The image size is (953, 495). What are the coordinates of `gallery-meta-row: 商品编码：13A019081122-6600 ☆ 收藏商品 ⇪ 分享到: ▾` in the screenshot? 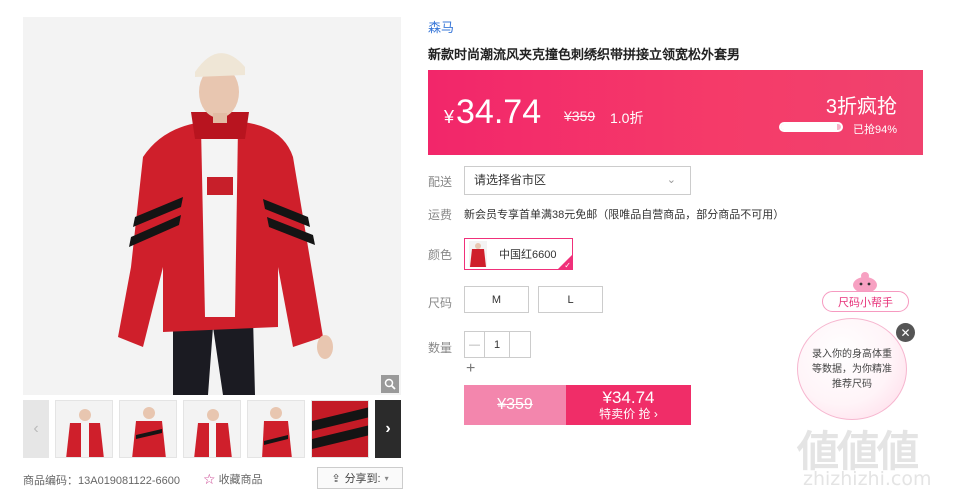 It's located at (213, 479).